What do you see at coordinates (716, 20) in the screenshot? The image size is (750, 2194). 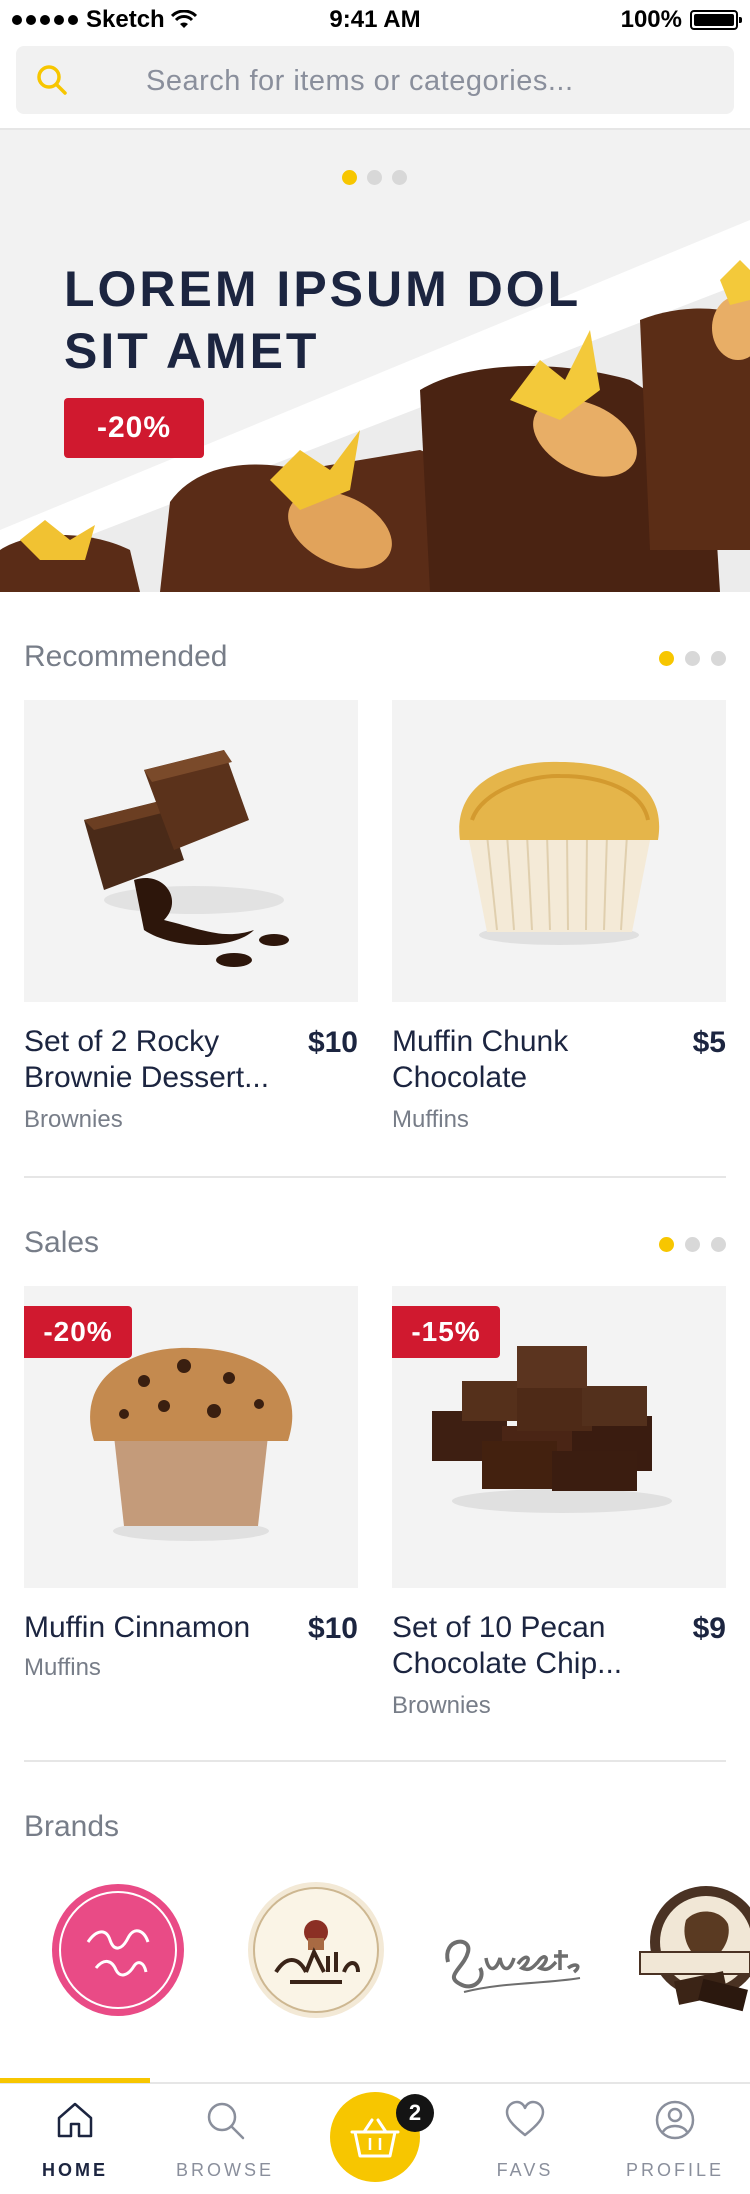 I see `battery-icon` at bounding box center [716, 20].